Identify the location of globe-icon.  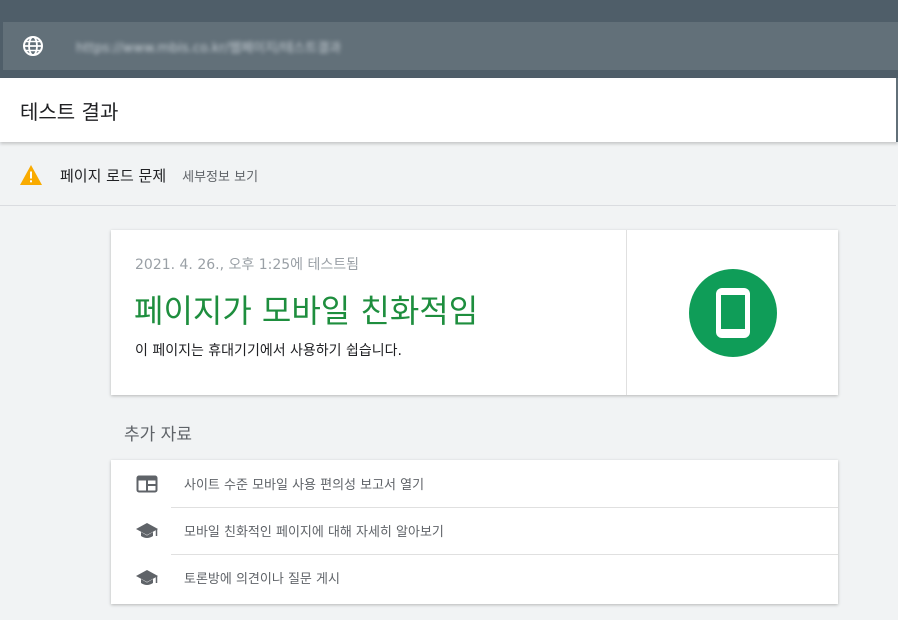
(33, 46).